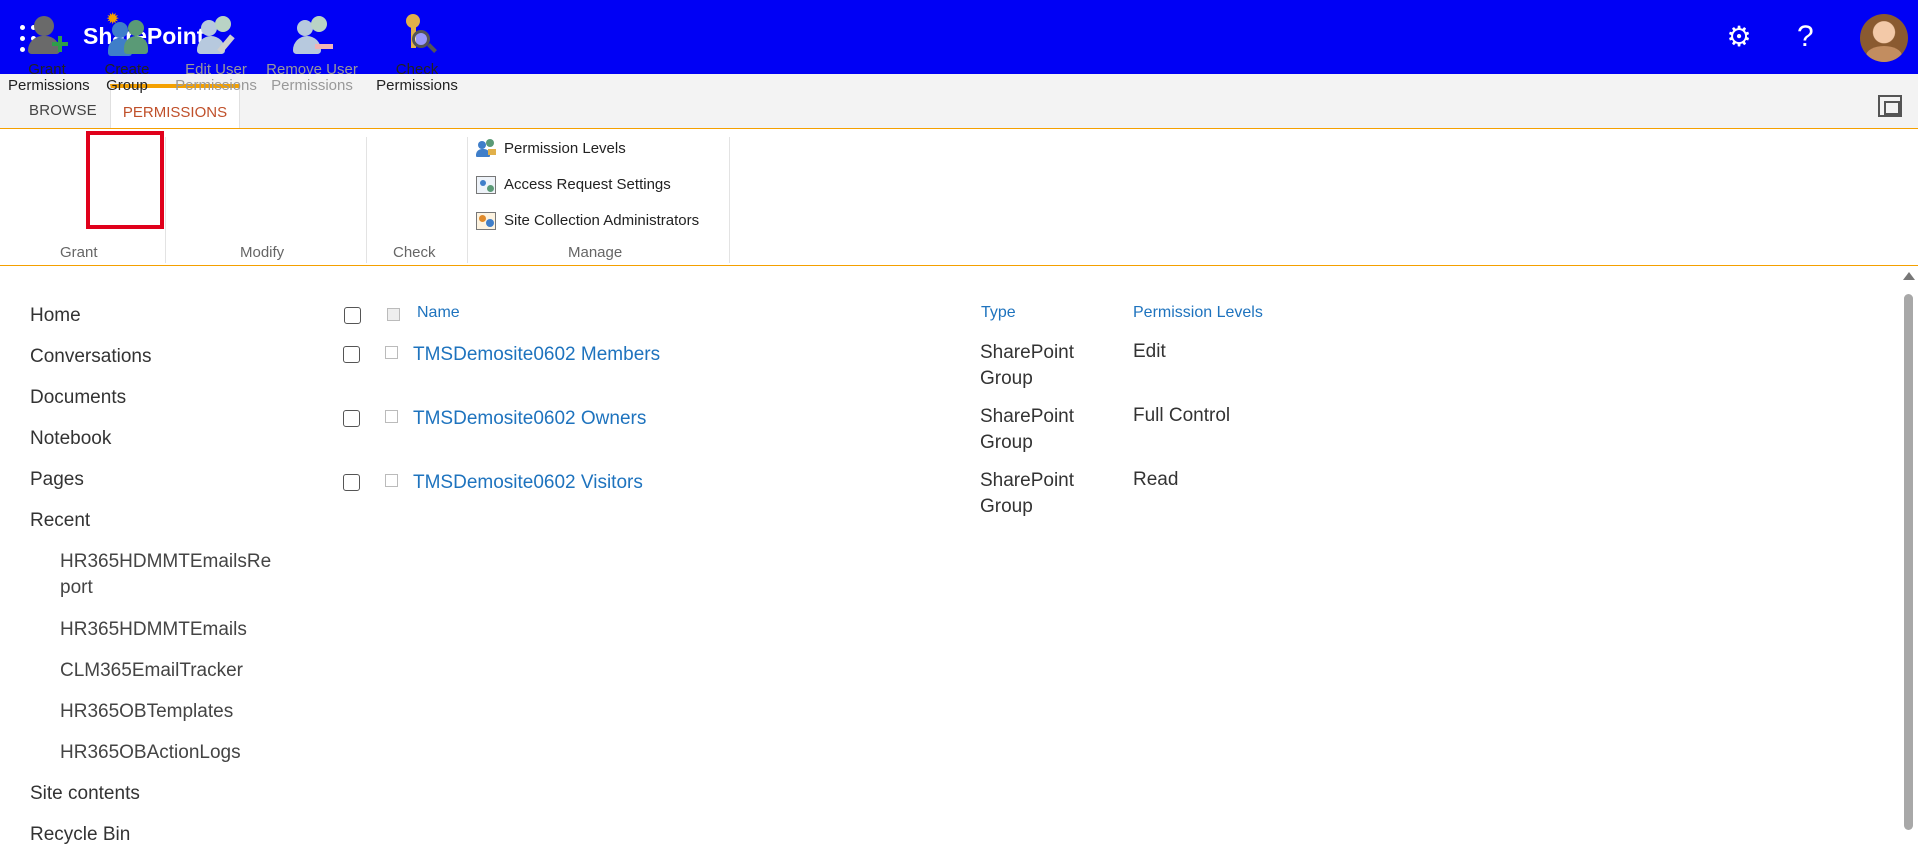  I want to click on create-group-label-1: Create, so click(127, 69).